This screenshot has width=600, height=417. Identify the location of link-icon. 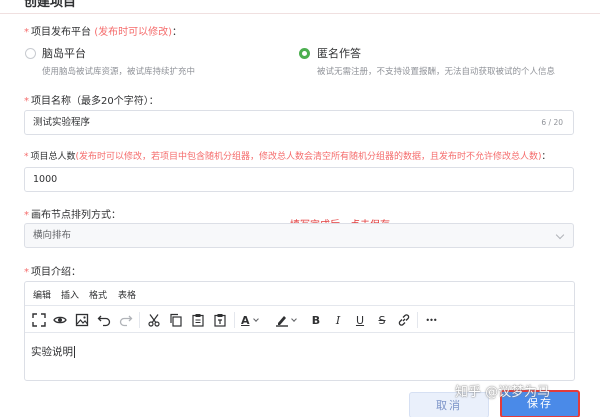
(404, 320).